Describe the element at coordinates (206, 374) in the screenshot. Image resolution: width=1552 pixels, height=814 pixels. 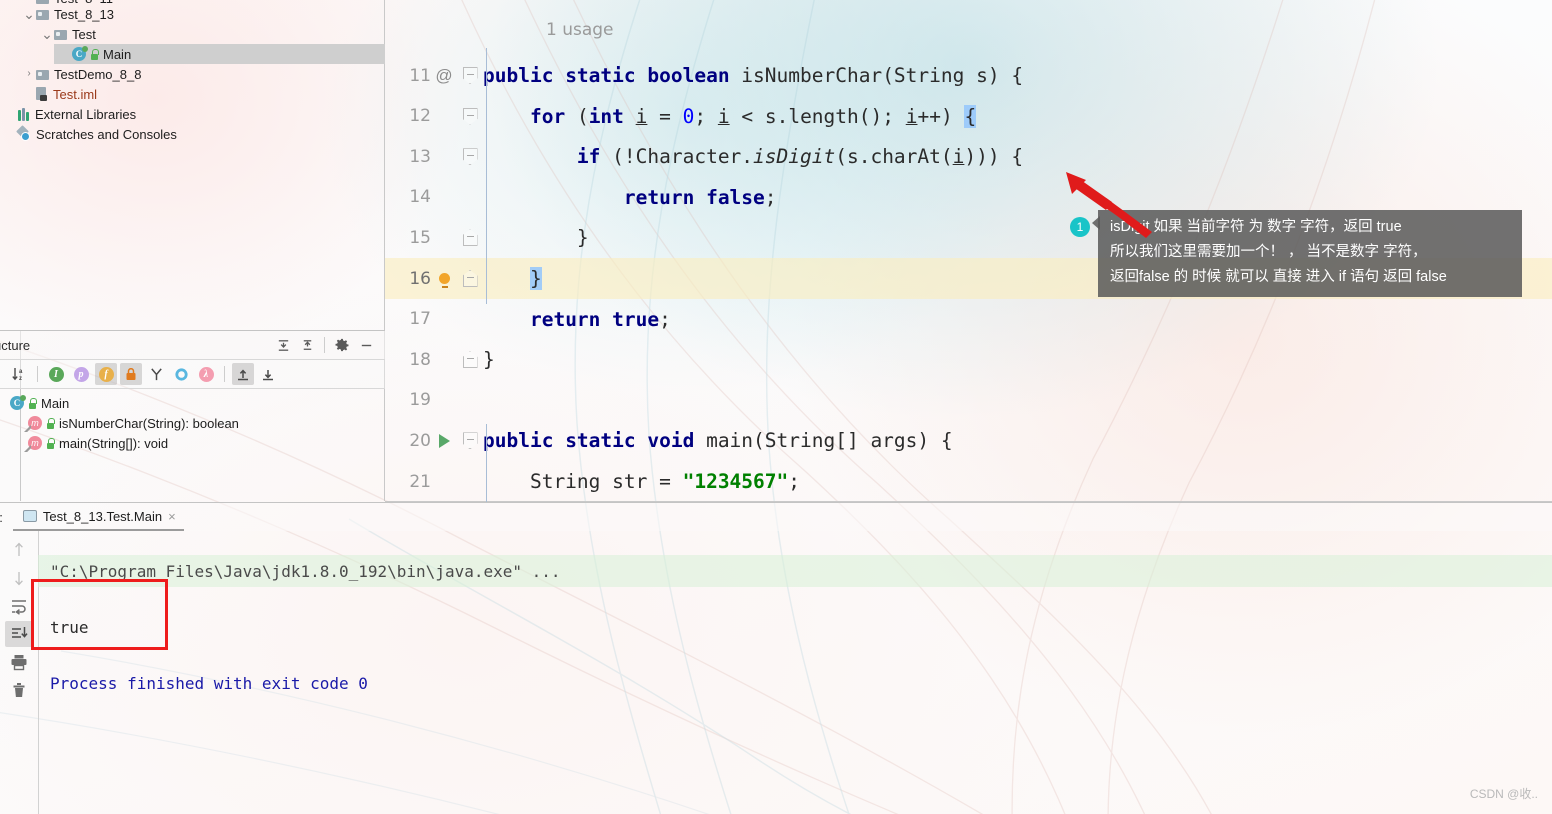
I see `show-lambdas-icon: λ` at that location.